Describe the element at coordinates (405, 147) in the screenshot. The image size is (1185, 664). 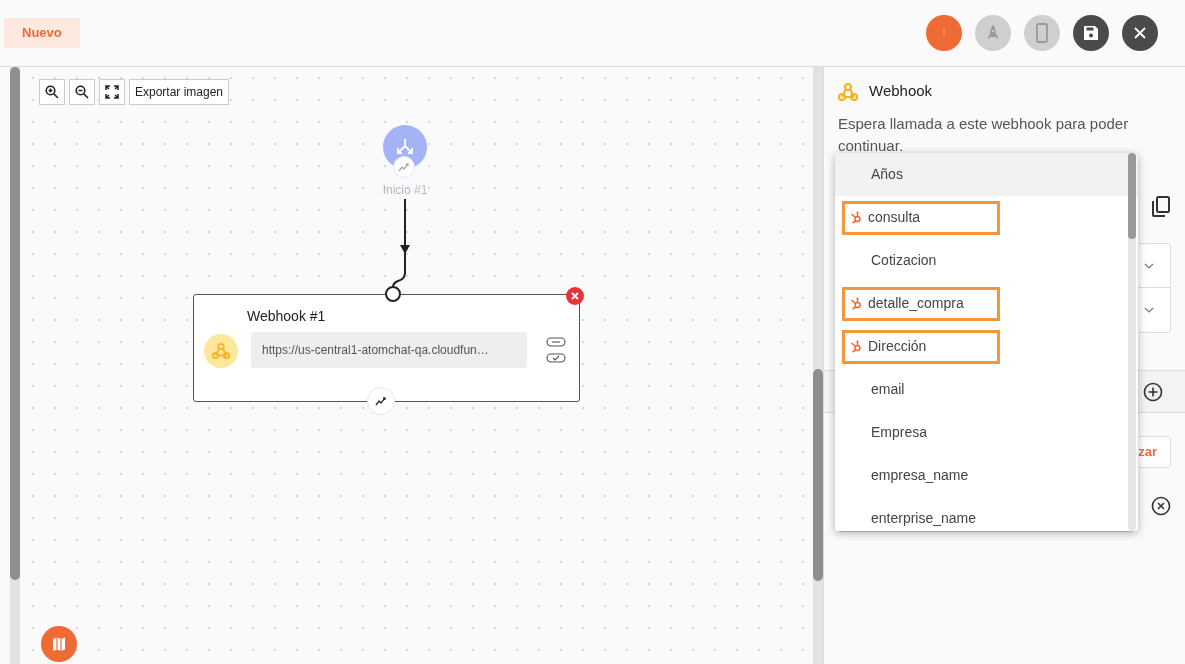
I see `split-arrow-icon` at that location.